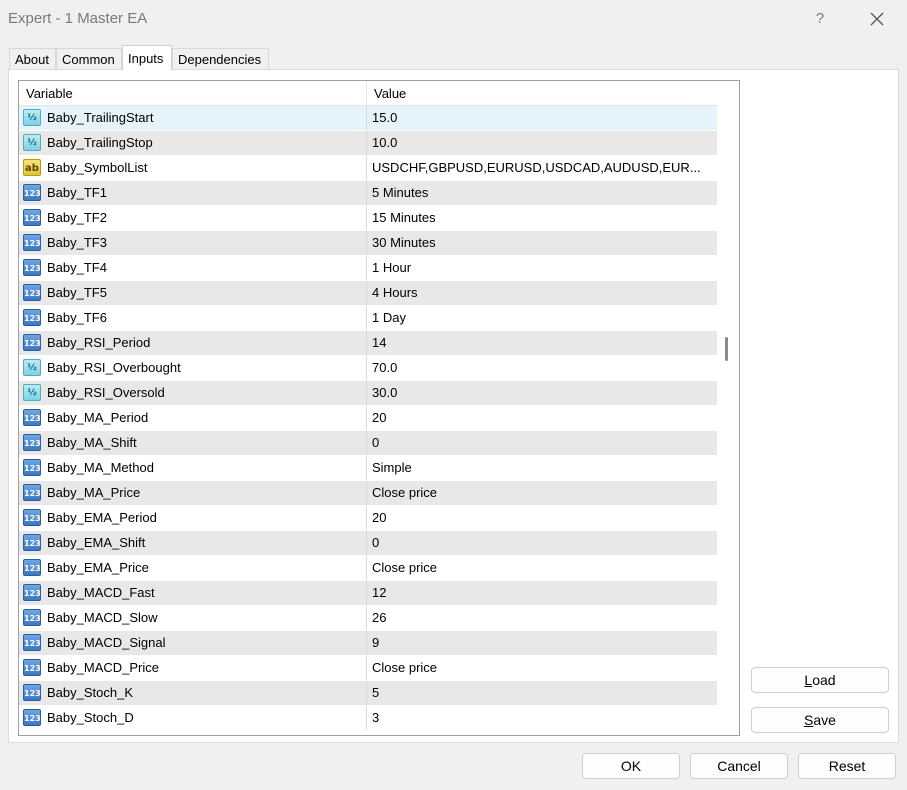  Describe the element at coordinates (220, 58) in the screenshot. I see `tab-dependencies: Dependencies` at that location.